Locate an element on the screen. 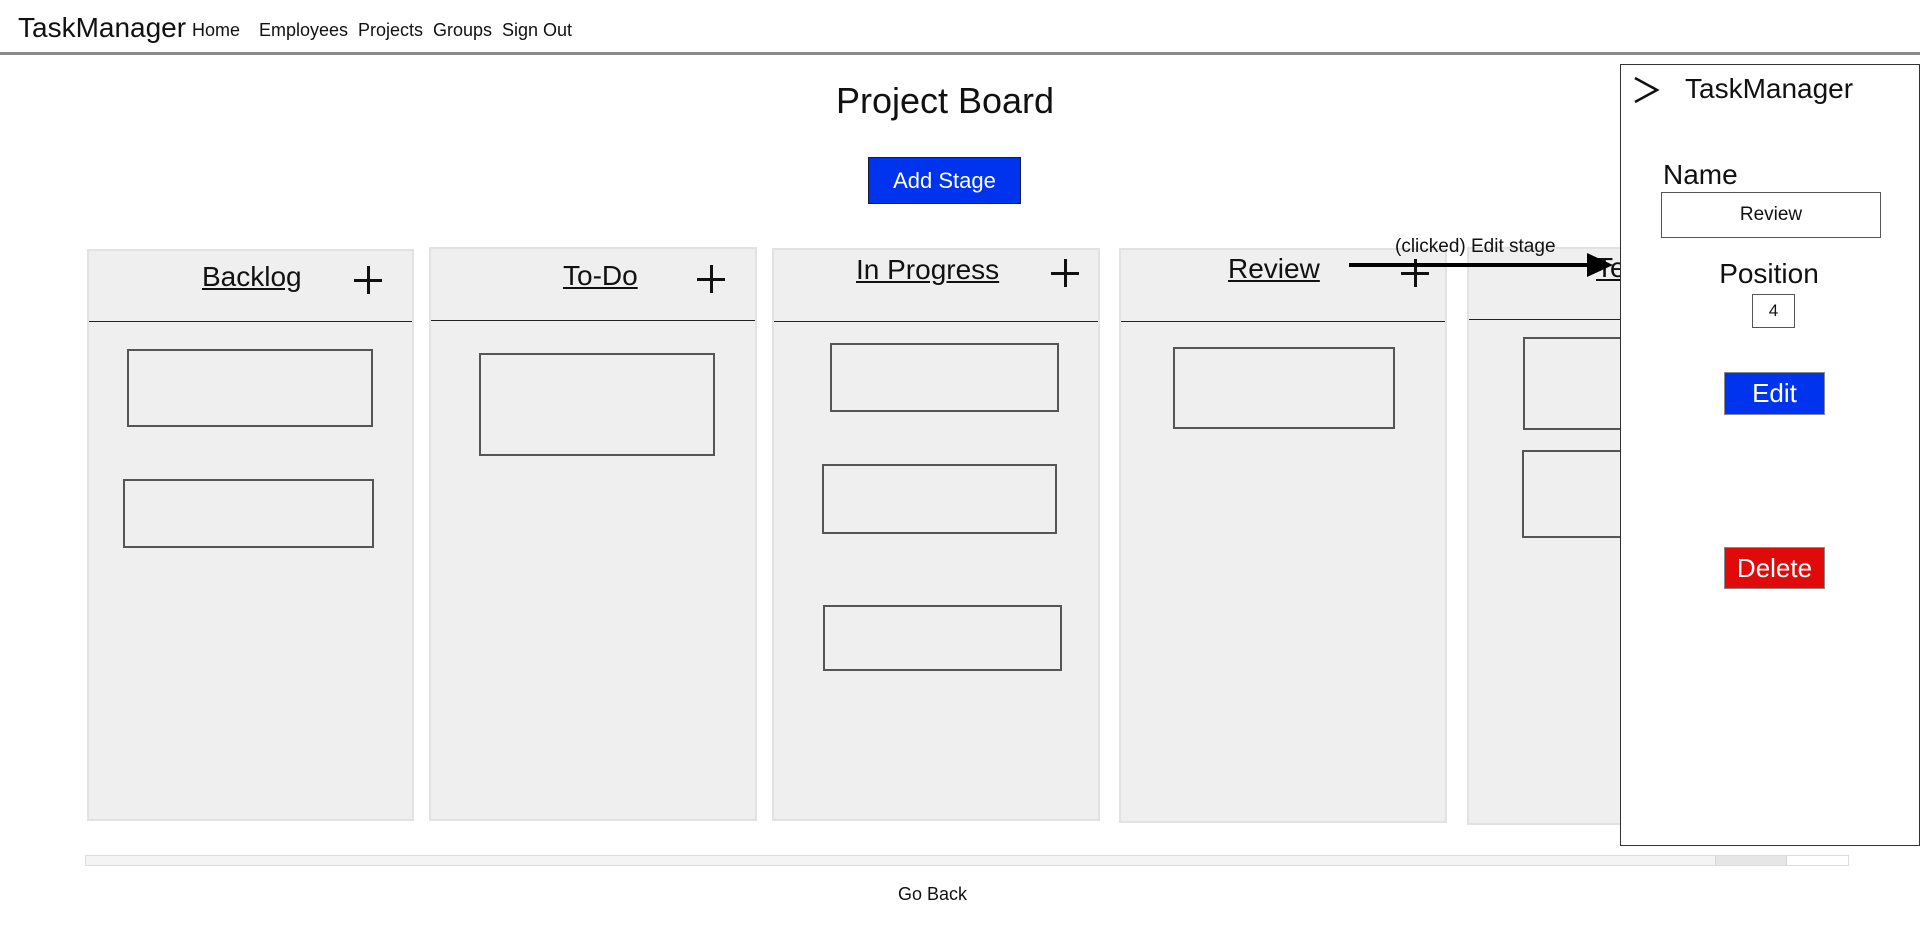  brand-logo: TaskManager is located at coordinates (102, 28).